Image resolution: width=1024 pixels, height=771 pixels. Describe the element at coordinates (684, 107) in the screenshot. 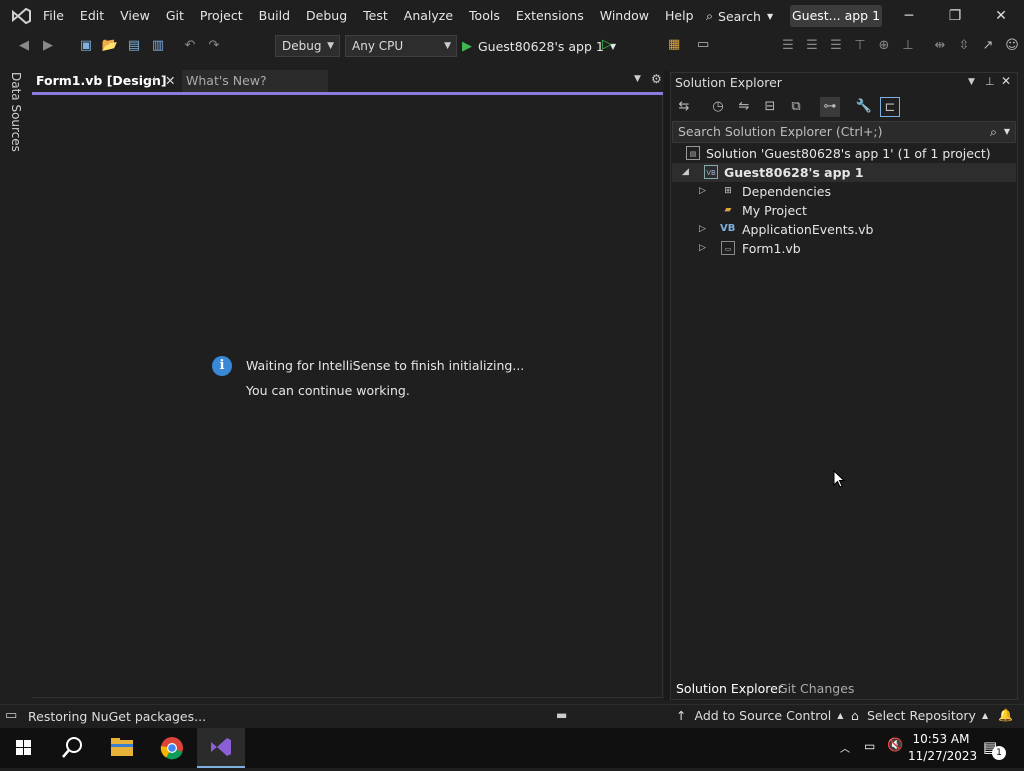

I see `switch-views-icon: ⇆` at that location.